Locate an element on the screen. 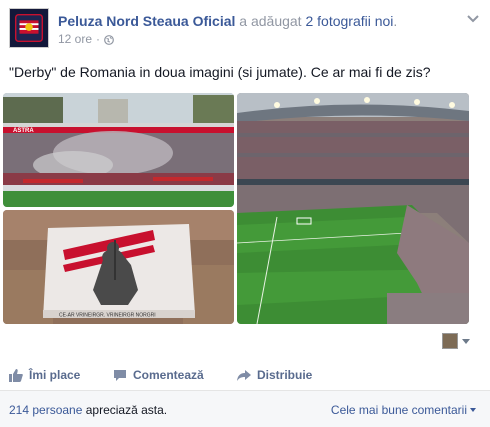 This screenshot has width=490, height=427. photo-choreography-flag: CE-AR VRINEIRGR. VRINEIRGR NORGRI is located at coordinates (118, 267).